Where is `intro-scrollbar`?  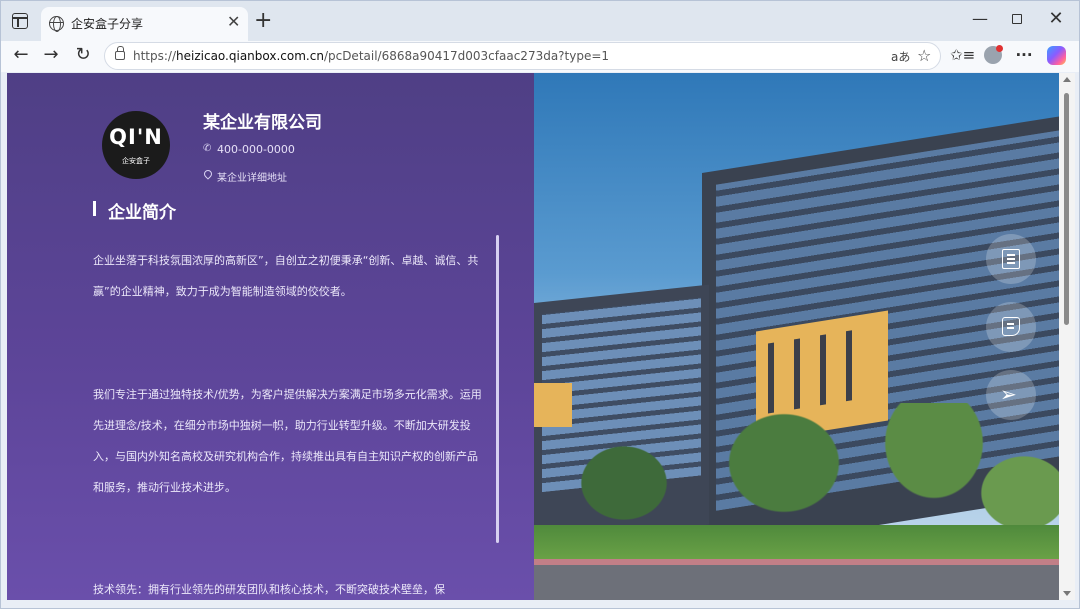 intro-scrollbar is located at coordinates (497, 389).